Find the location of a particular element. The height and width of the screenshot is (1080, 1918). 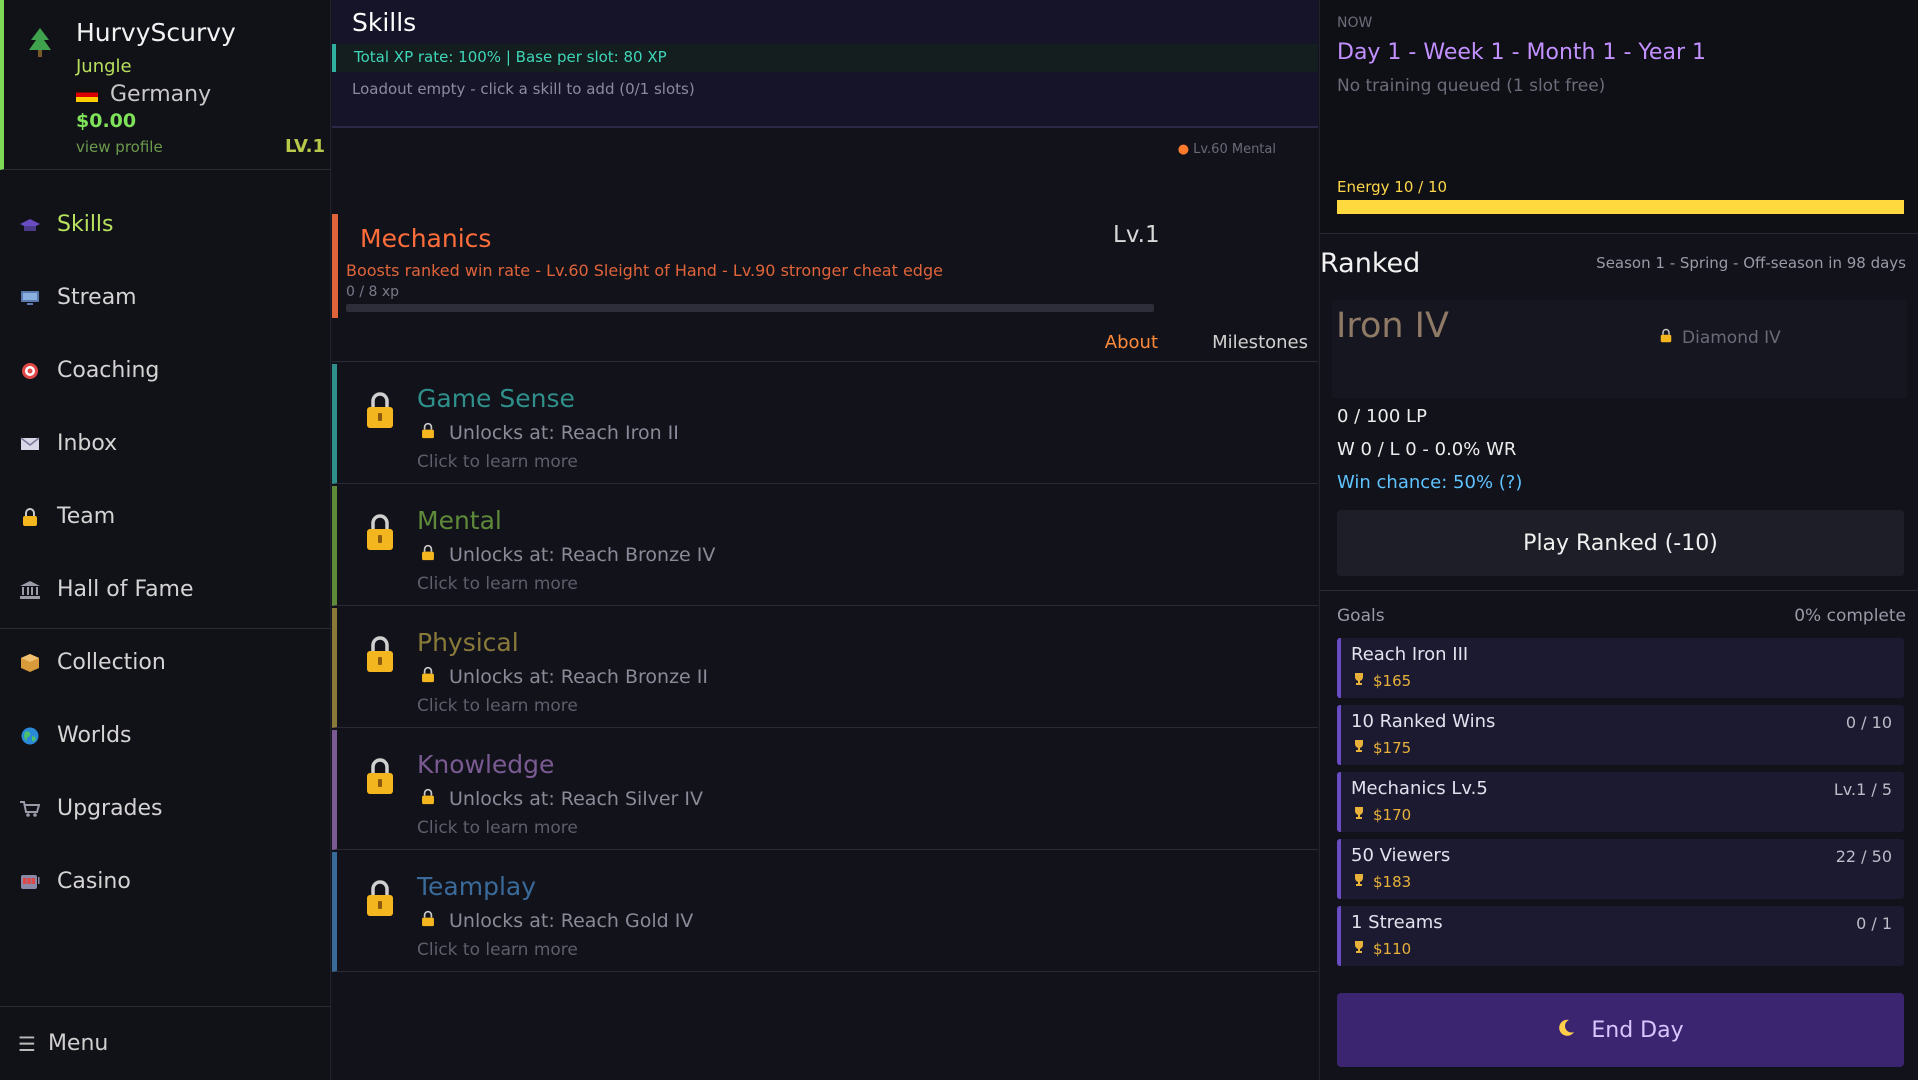

skill-name: Mental is located at coordinates (459, 520).